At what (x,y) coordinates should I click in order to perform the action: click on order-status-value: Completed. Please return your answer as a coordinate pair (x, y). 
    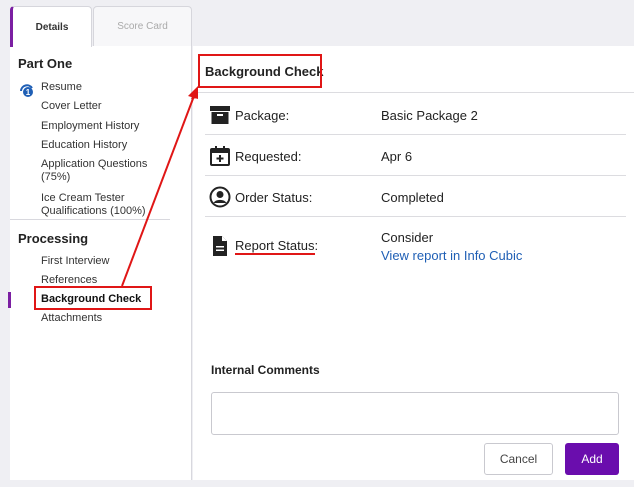
    Looking at the image, I should click on (412, 197).